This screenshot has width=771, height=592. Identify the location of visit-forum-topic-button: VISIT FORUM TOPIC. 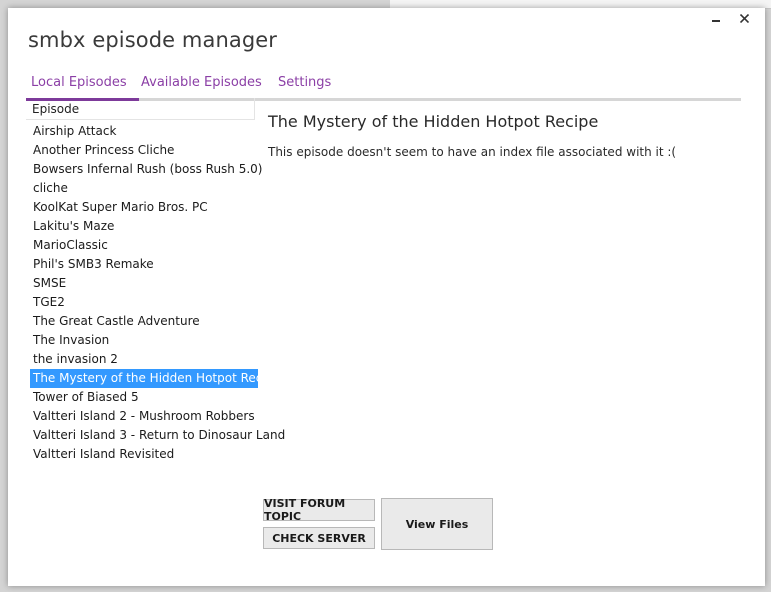
(319, 510).